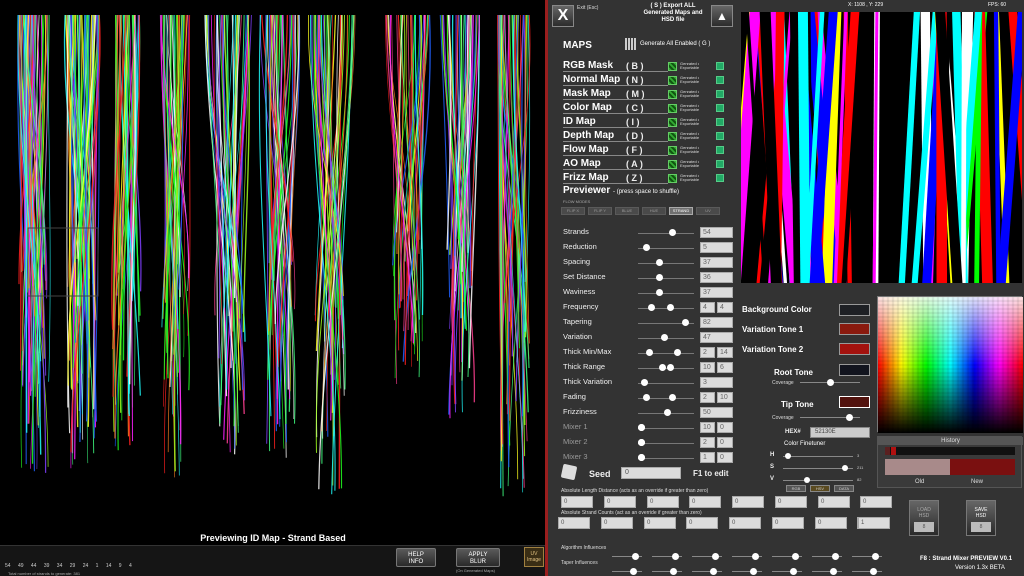  What do you see at coordinates (648, 94) in the screenshot?
I see `map-row: Mask Map( M ) Genrated • Exportable` at bounding box center [648, 94].